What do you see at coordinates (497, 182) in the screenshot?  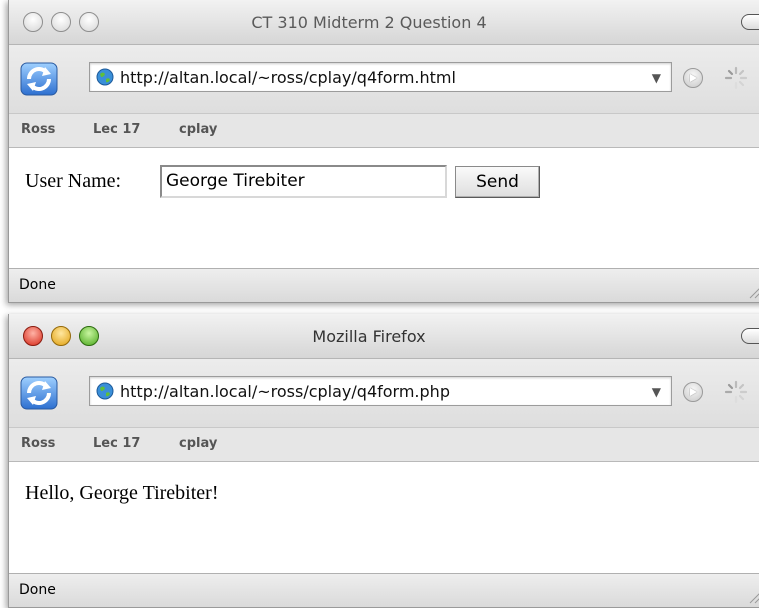 I see `send-button: Send` at bounding box center [497, 182].